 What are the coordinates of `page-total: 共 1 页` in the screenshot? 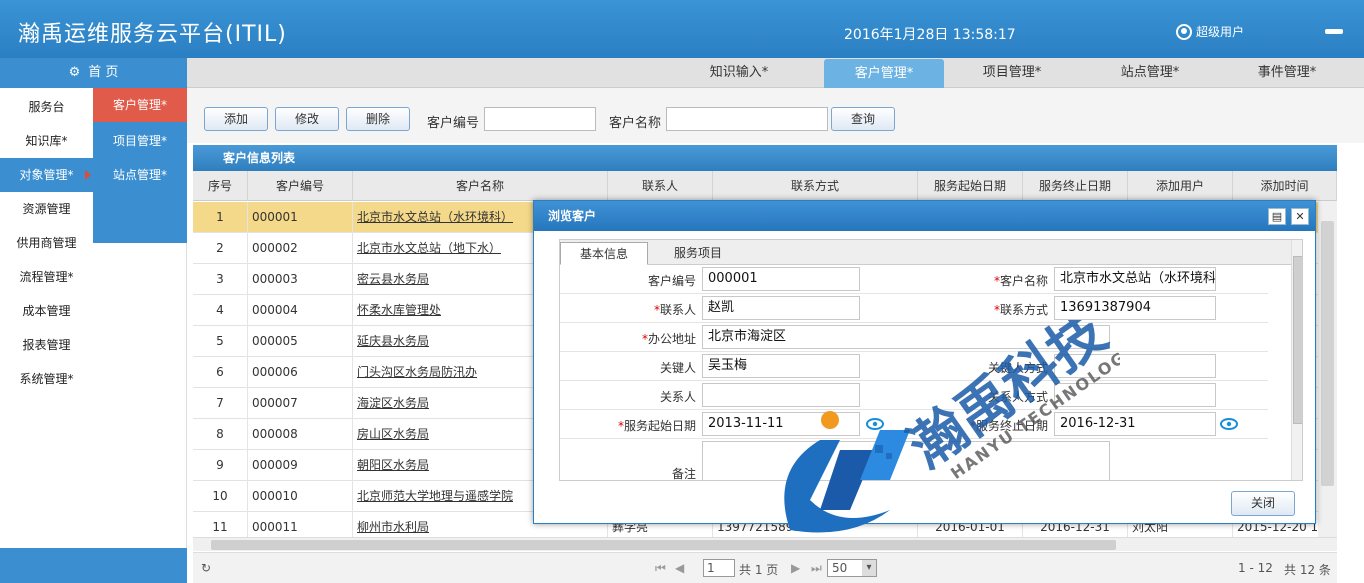 It's located at (759, 570).